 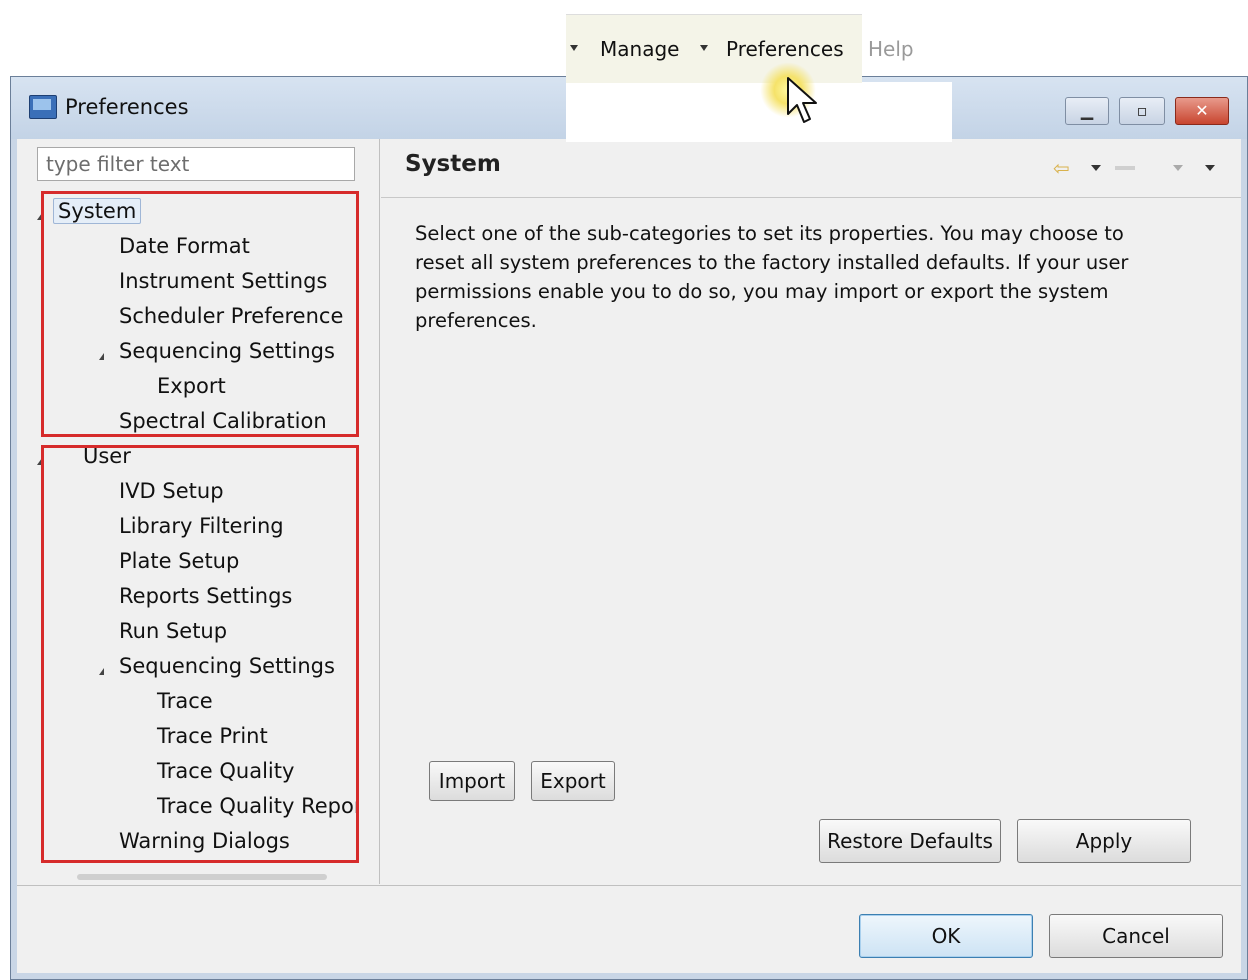 What do you see at coordinates (639, 49) in the screenshot?
I see `menu-item-manage: Manage` at bounding box center [639, 49].